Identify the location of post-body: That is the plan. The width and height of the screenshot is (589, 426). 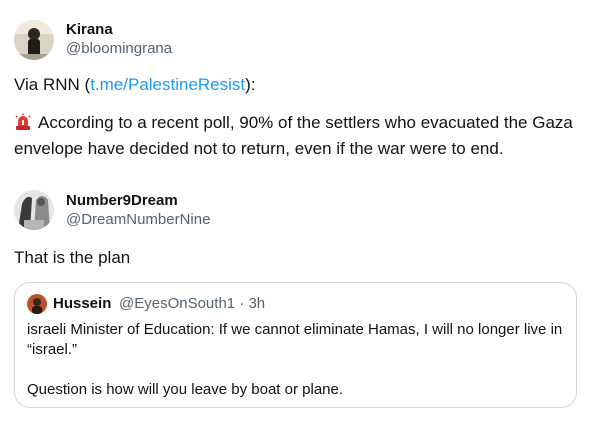
(72, 257).